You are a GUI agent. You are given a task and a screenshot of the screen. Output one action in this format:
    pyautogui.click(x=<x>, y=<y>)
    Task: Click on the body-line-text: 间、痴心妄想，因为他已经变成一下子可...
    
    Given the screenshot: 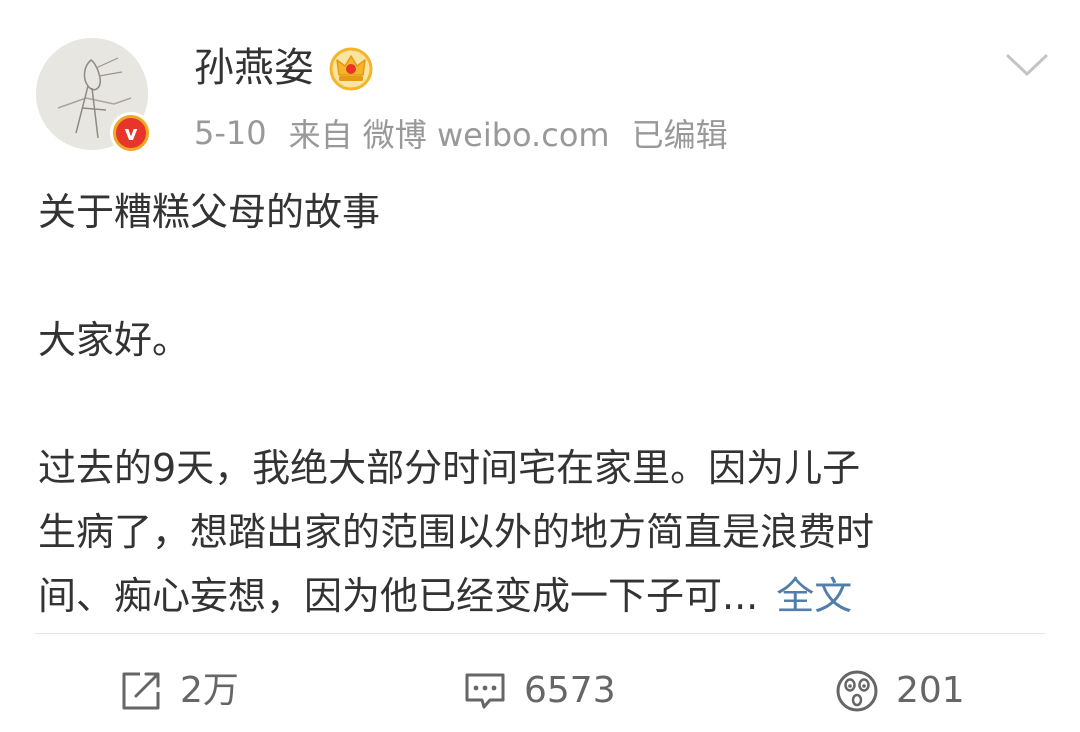 What is the action you would take?
    pyautogui.click(x=398, y=596)
    